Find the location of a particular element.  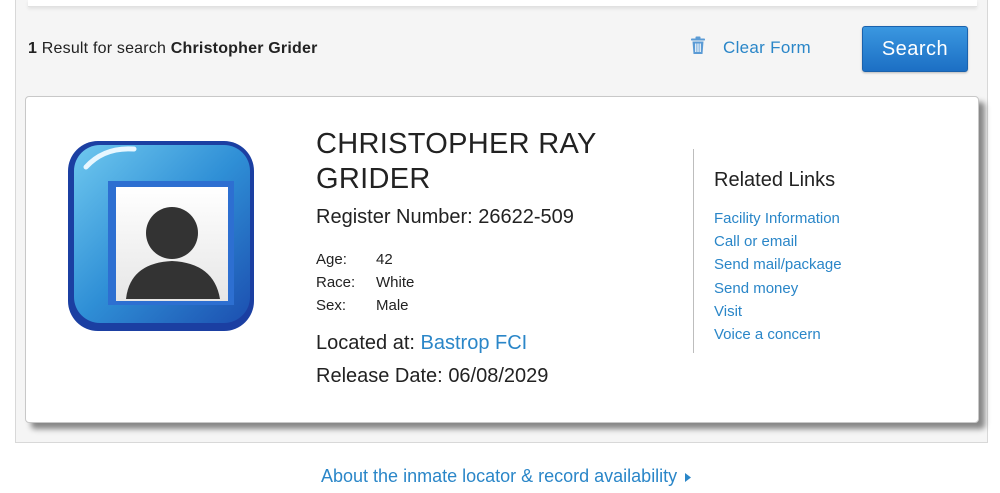

register-number-line: Register Number: 26622-509 is located at coordinates (445, 217).